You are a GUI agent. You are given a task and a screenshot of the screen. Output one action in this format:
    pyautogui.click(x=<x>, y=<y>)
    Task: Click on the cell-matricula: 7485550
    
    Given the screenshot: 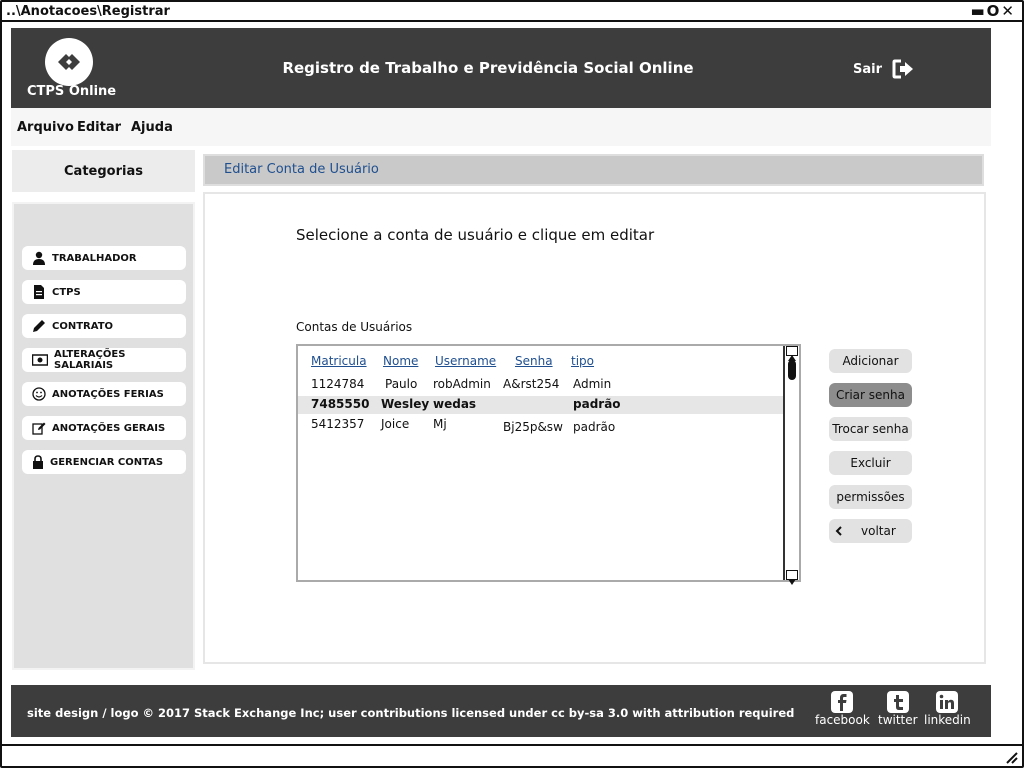 What is the action you would take?
    pyautogui.click(x=340, y=404)
    